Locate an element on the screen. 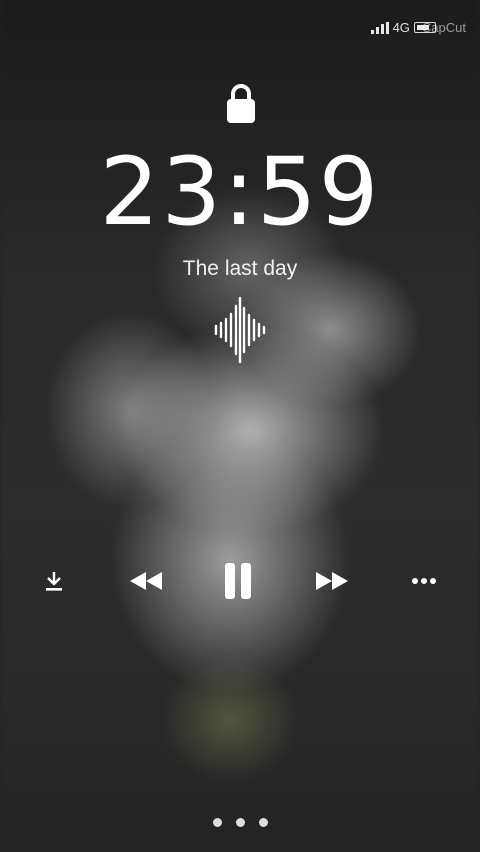 Image resolution: width=480 pixels, height=852 pixels. lock-icon is located at coordinates (241, 103).